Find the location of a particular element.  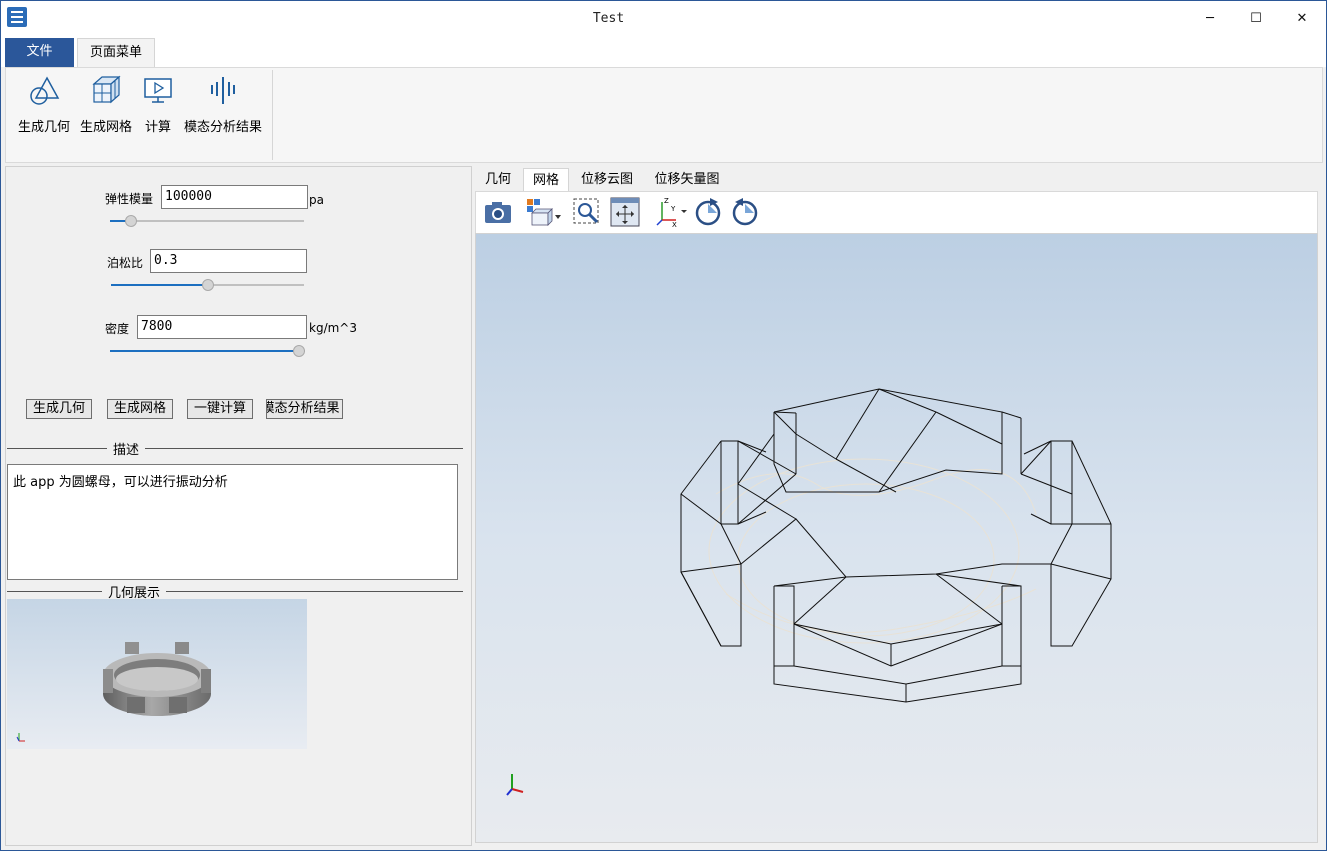

axis-orientation-icon: ZY X is located at coordinates (672, 212).